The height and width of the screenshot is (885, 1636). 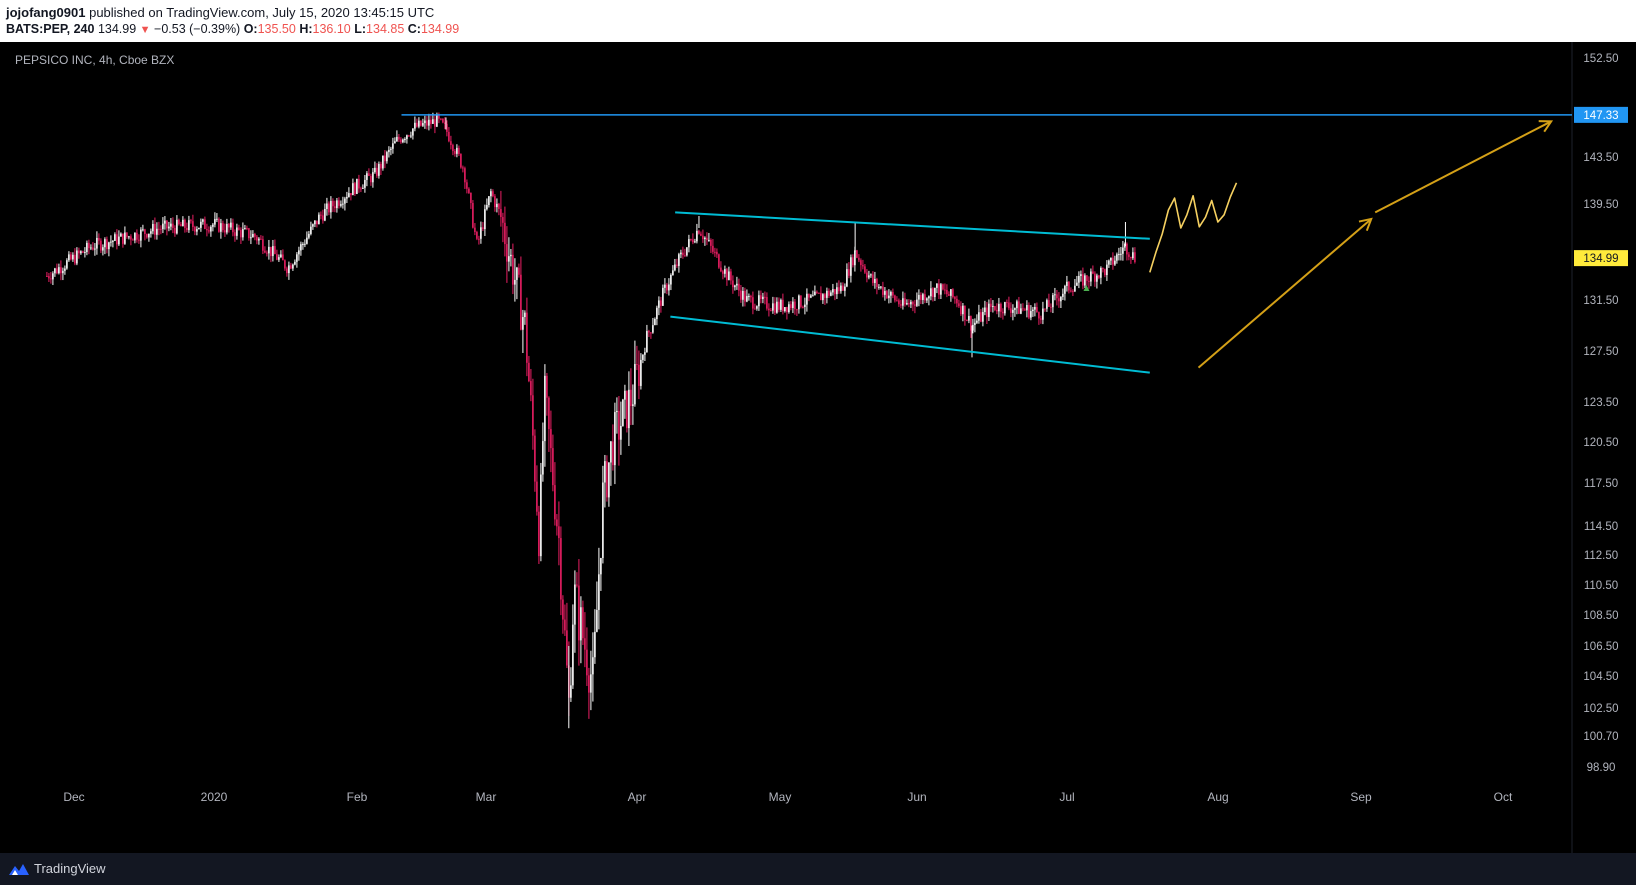 I want to click on tradingview-logo-icon, so click(x=19, y=869).